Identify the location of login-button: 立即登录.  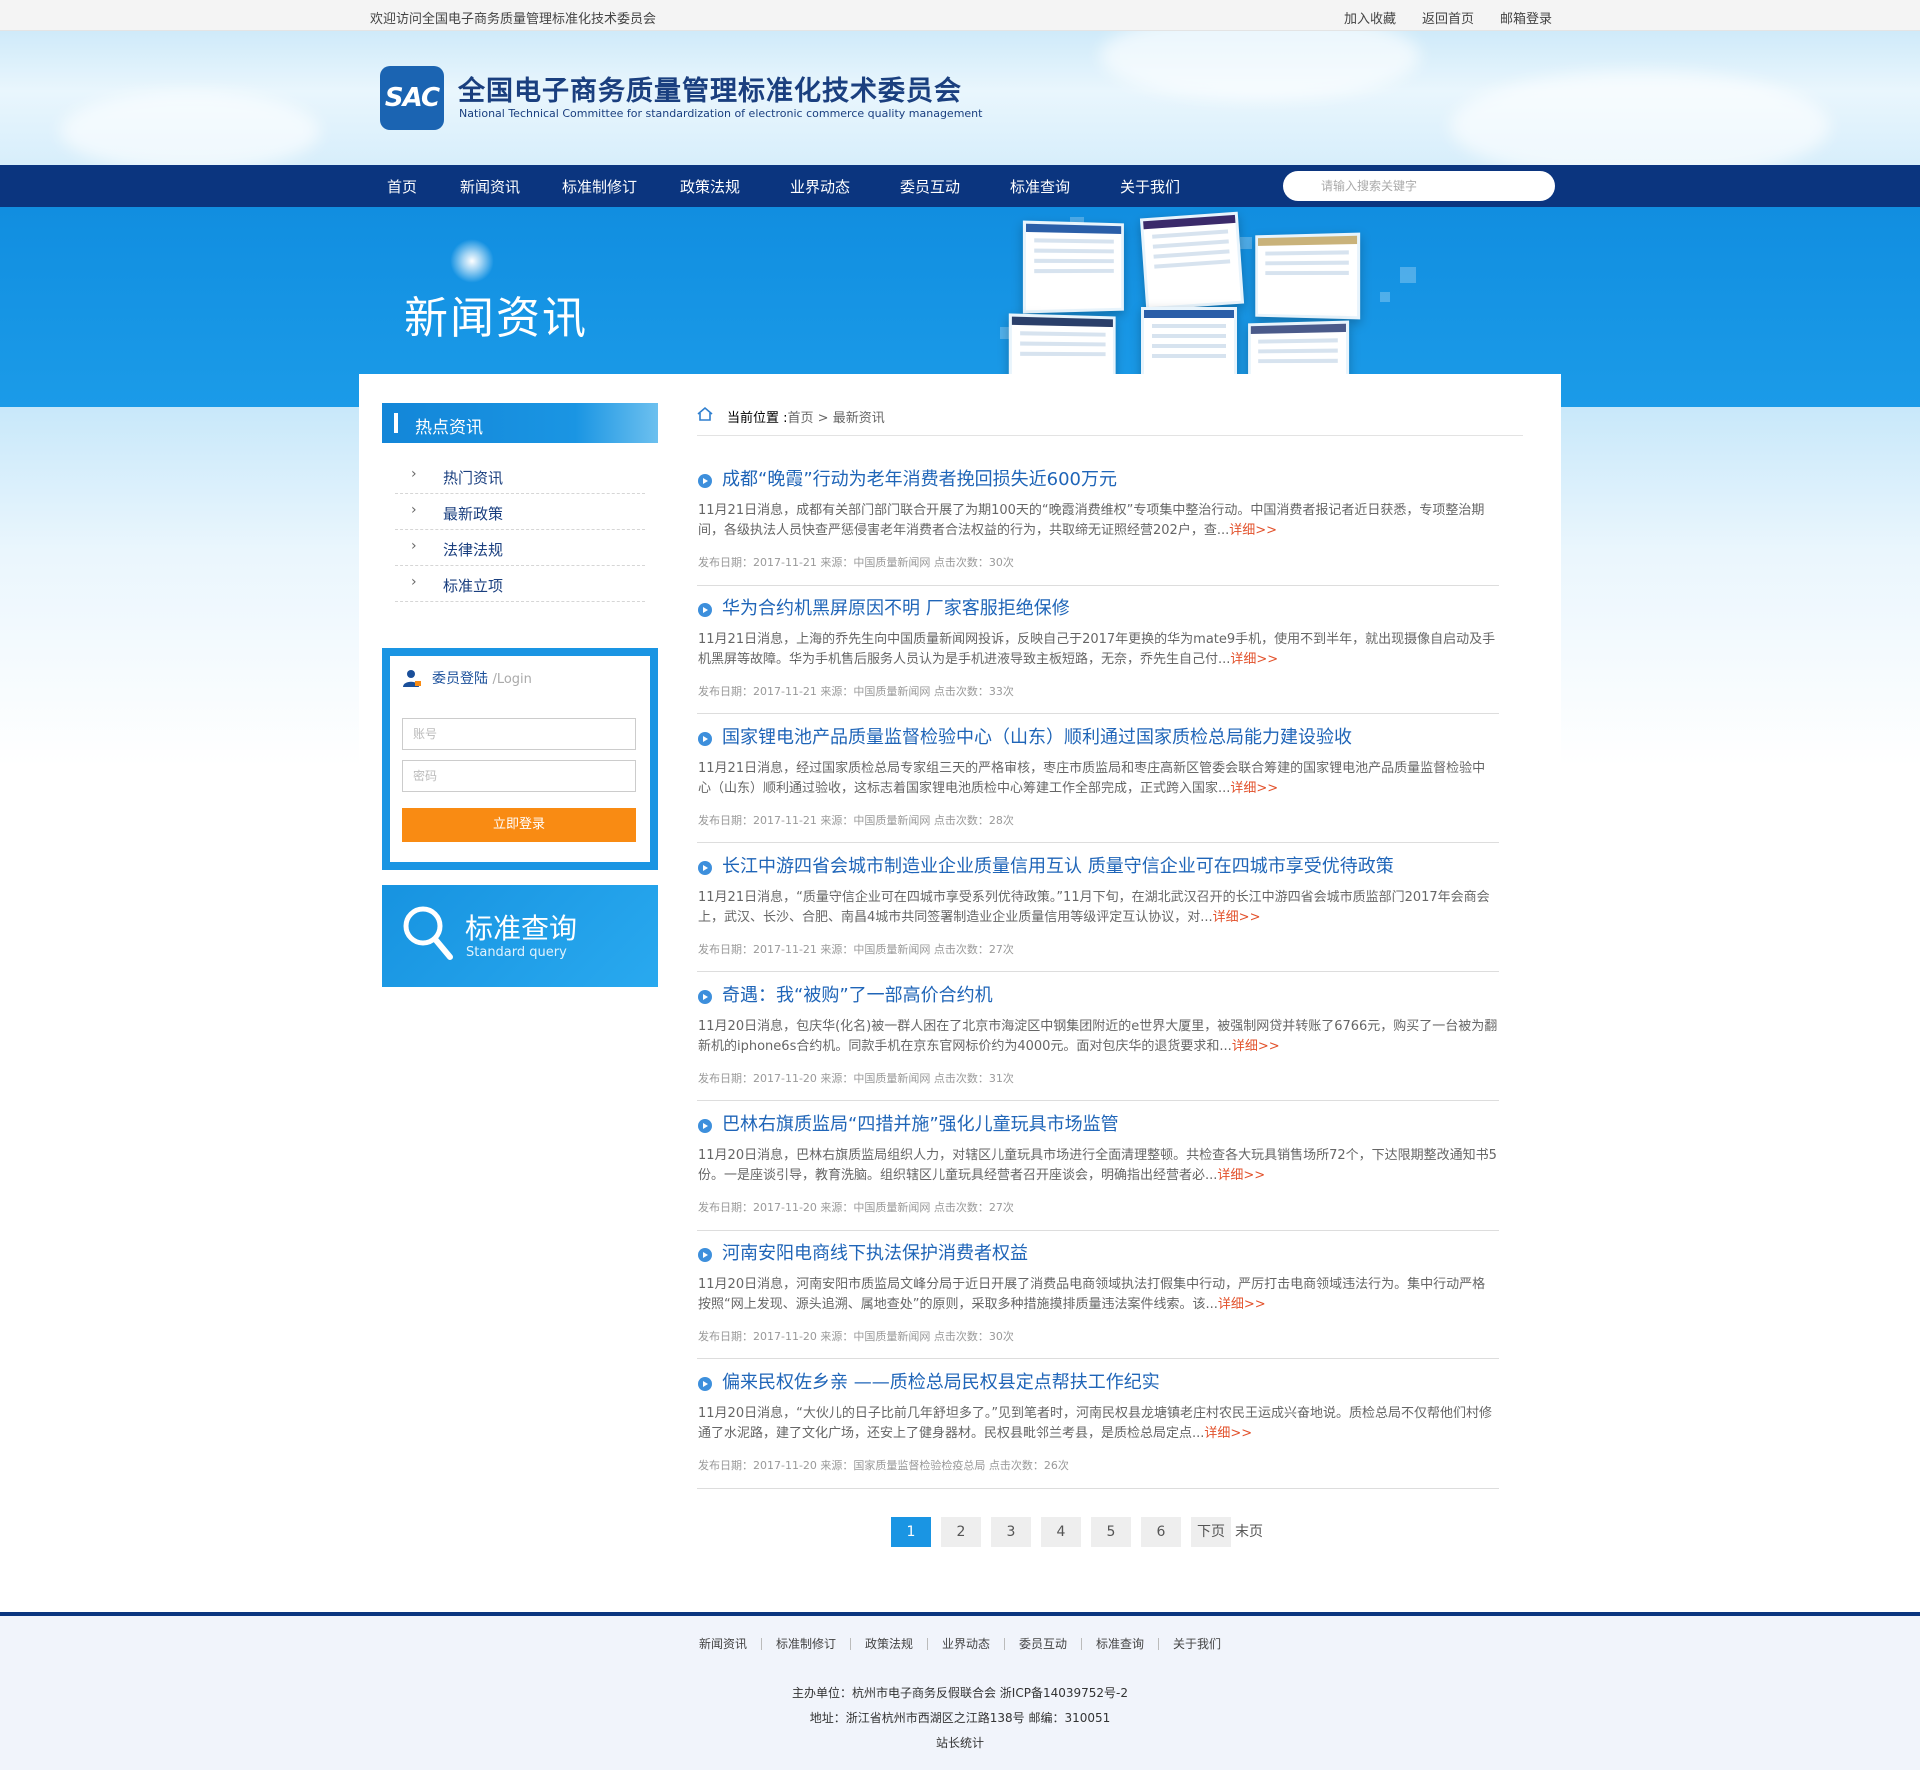
(519, 825).